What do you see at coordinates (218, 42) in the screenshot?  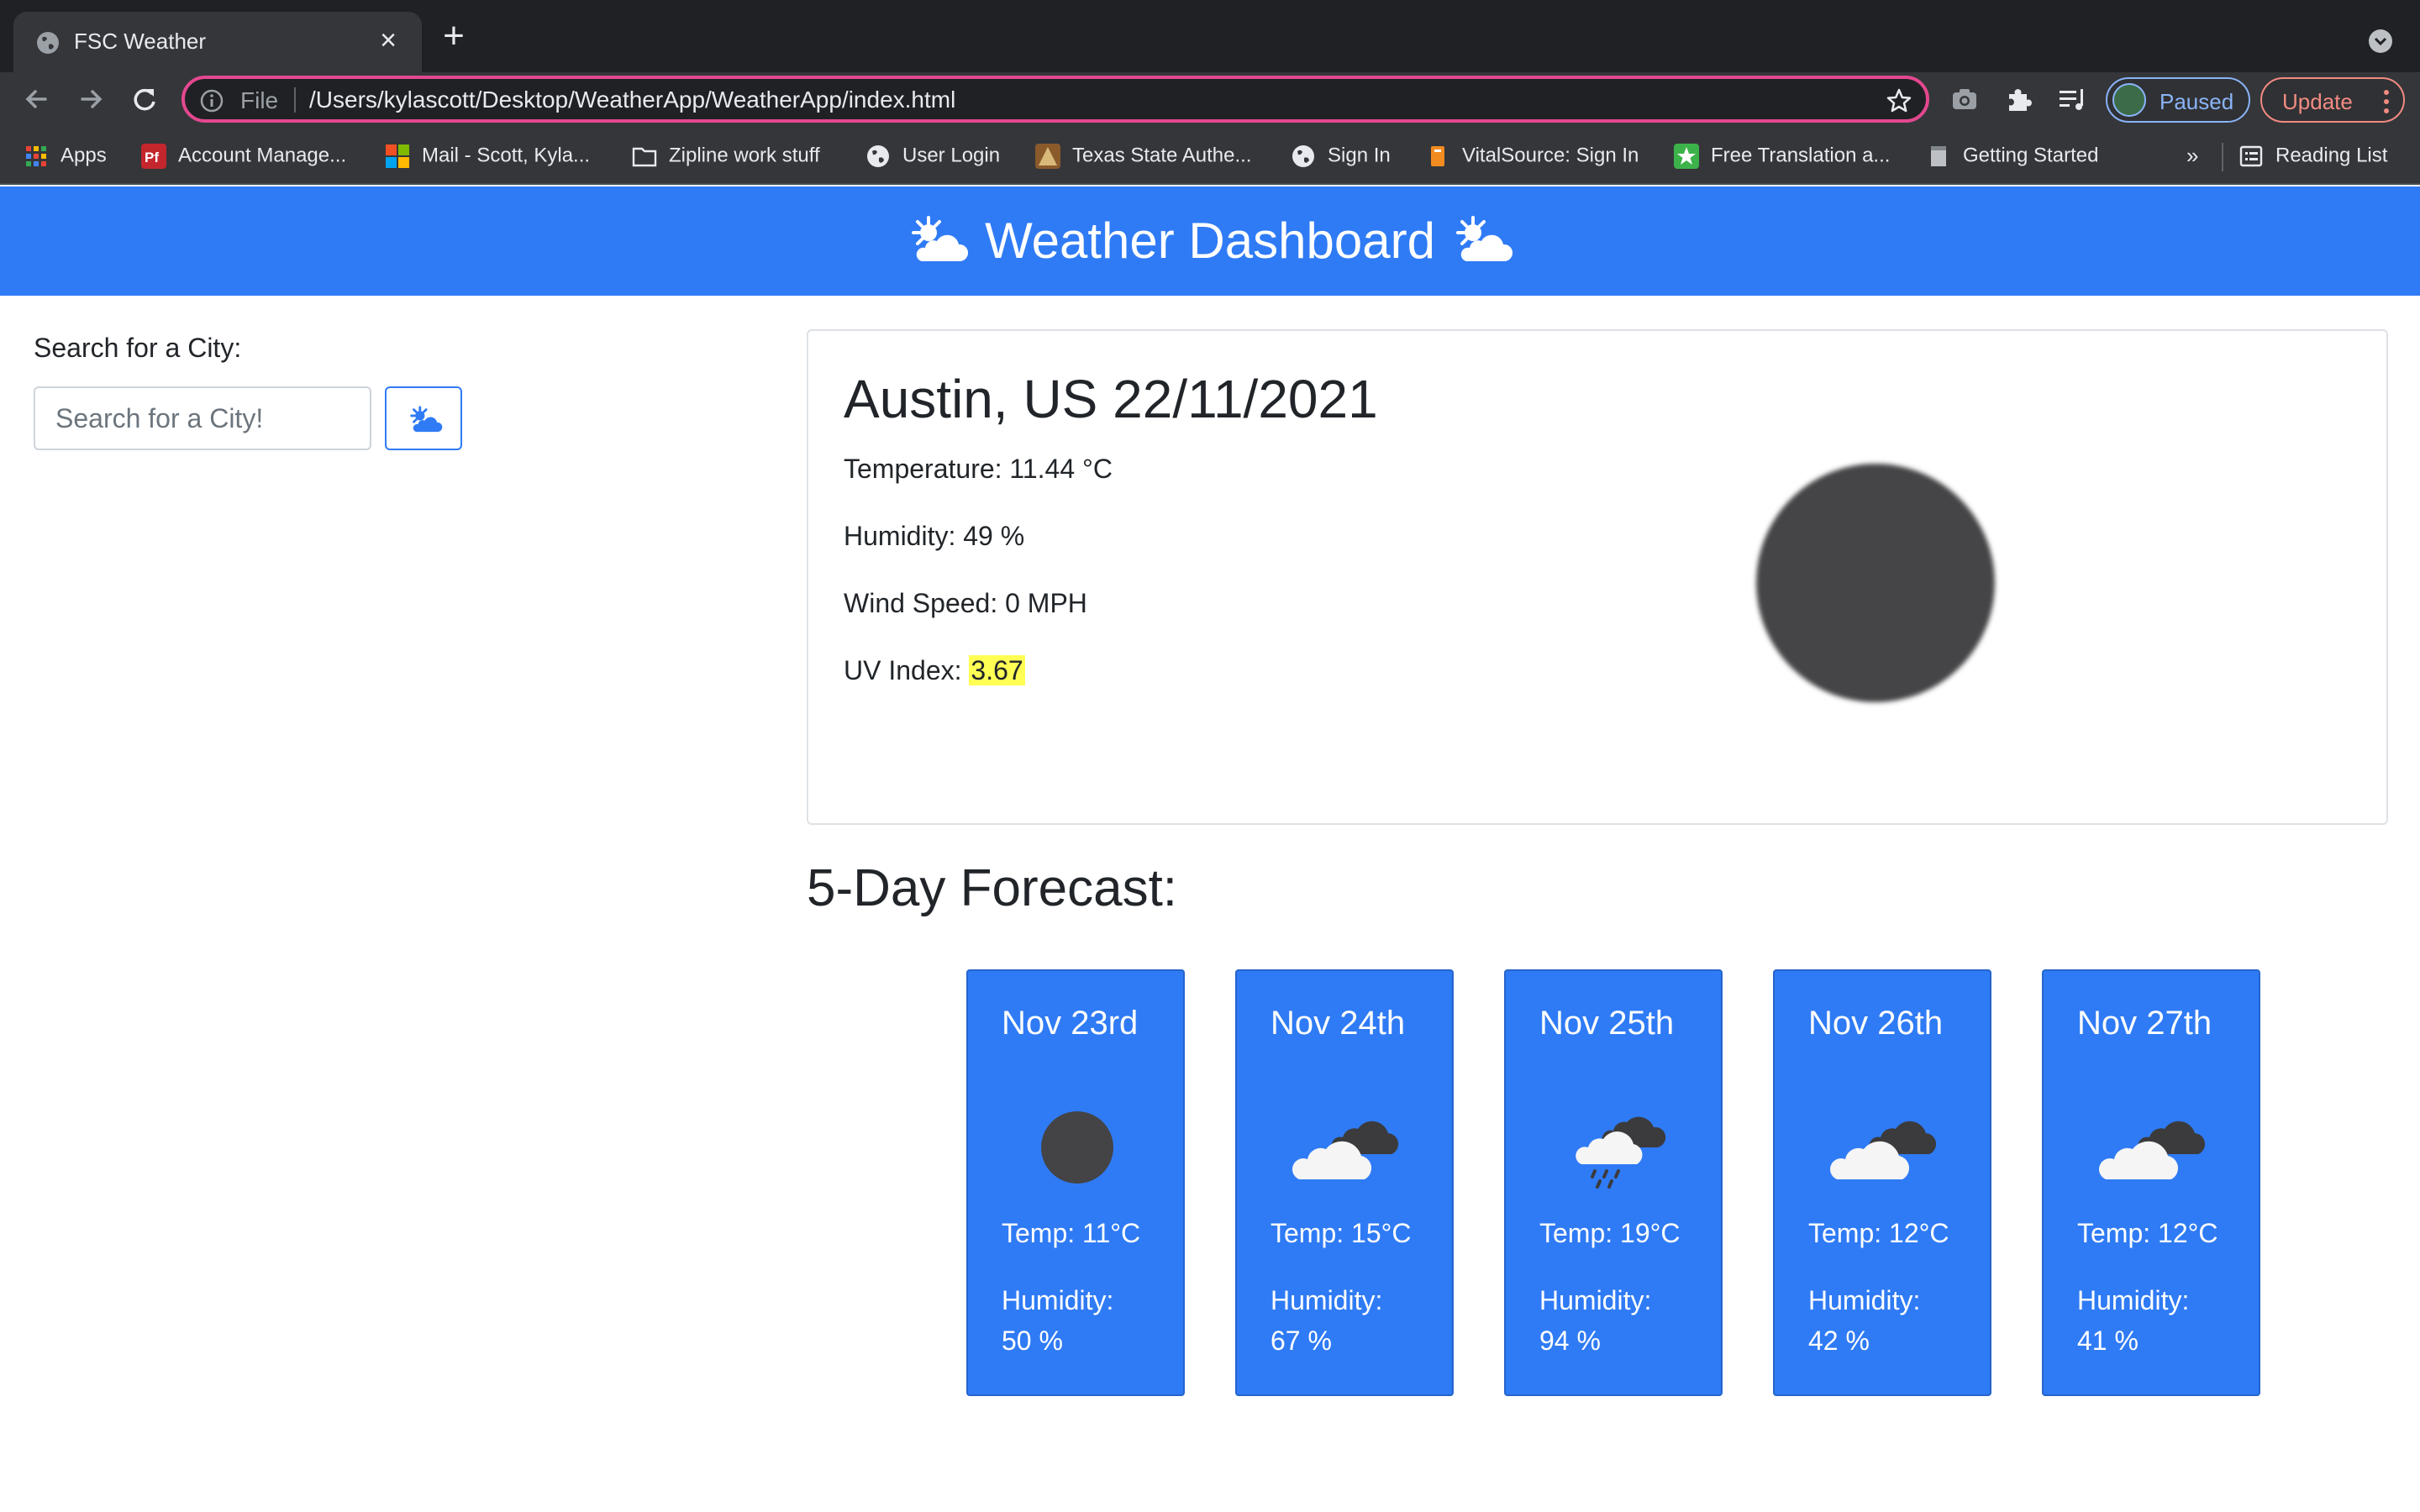 I see `browser-tab: FSC Weather ×` at bounding box center [218, 42].